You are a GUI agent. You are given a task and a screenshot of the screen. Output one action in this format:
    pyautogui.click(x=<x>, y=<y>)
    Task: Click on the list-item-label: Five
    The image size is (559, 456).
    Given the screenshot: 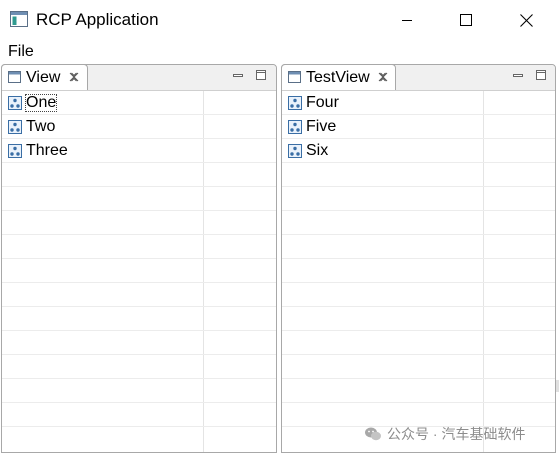 What is the action you would take?
    pyautogui.click(x=321, y=126)
    